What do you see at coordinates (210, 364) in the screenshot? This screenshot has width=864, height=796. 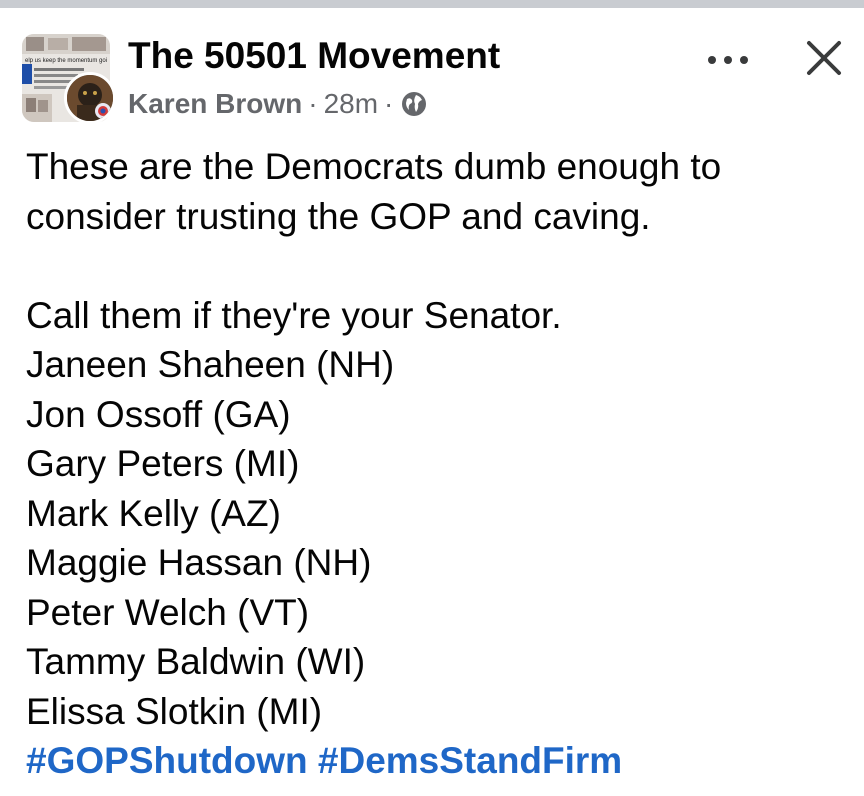 I see `senator-list-item: Janeen Shaheen (NH)` at bounding box center [210, 364].